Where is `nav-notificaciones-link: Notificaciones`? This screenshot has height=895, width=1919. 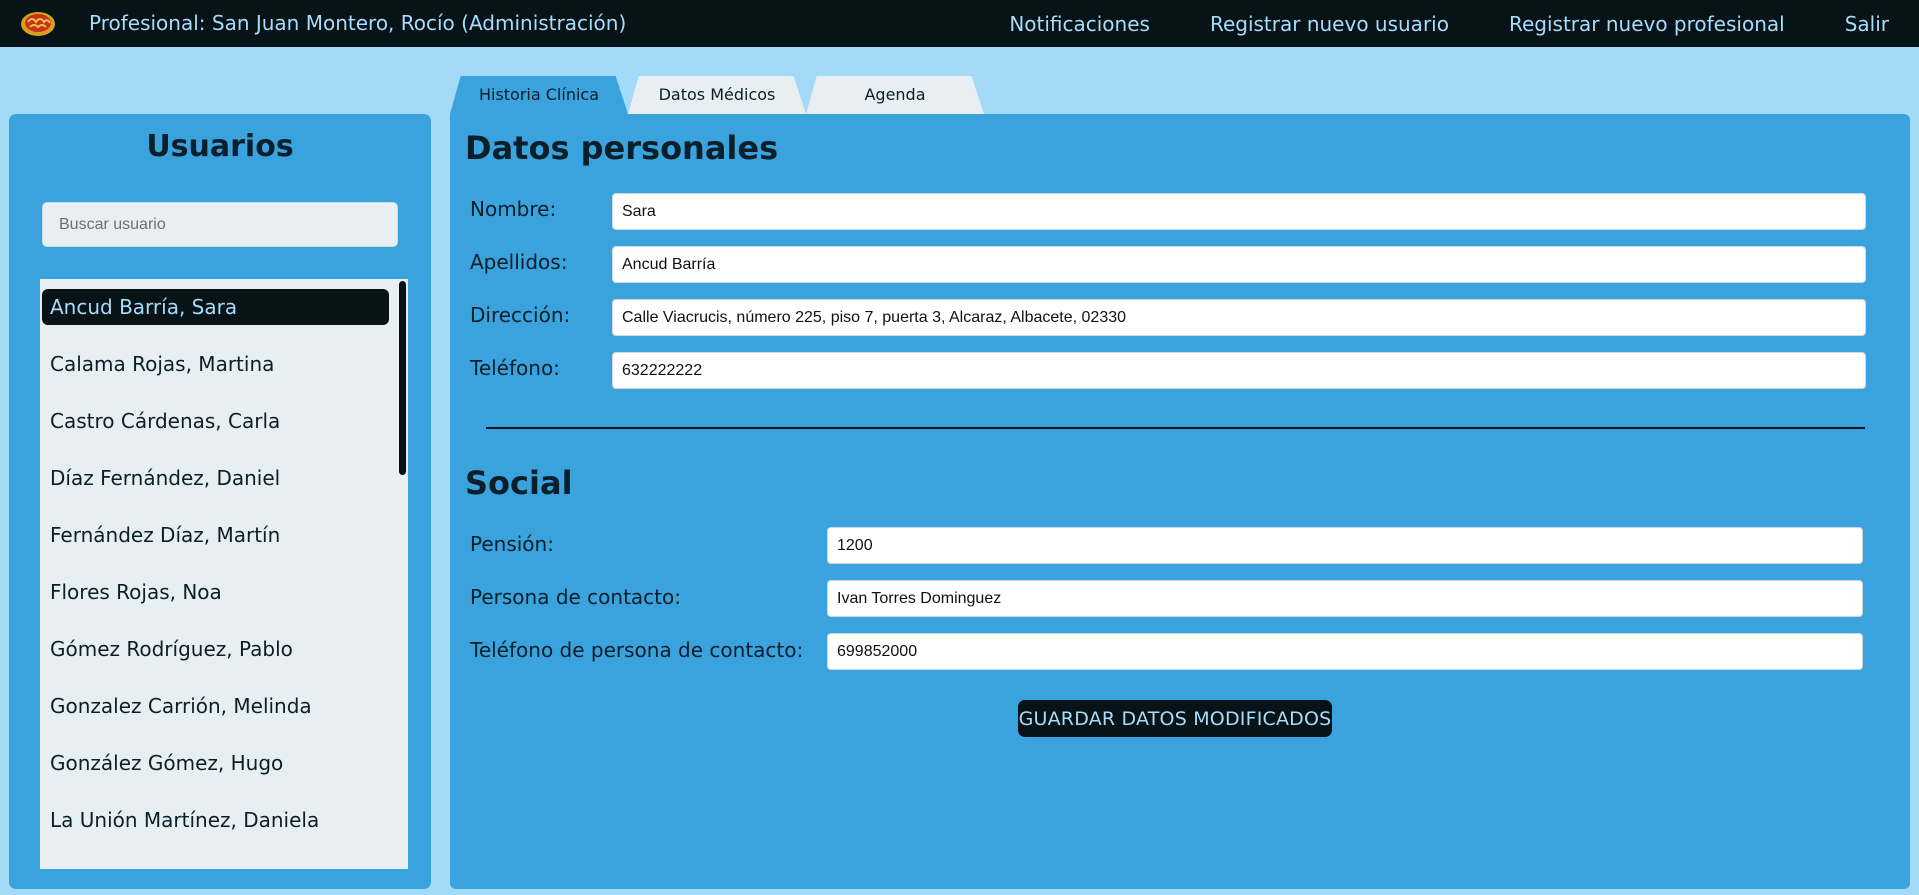 nav-notificaciones-link: Notificaciones is located at coordinates (1079, 24).